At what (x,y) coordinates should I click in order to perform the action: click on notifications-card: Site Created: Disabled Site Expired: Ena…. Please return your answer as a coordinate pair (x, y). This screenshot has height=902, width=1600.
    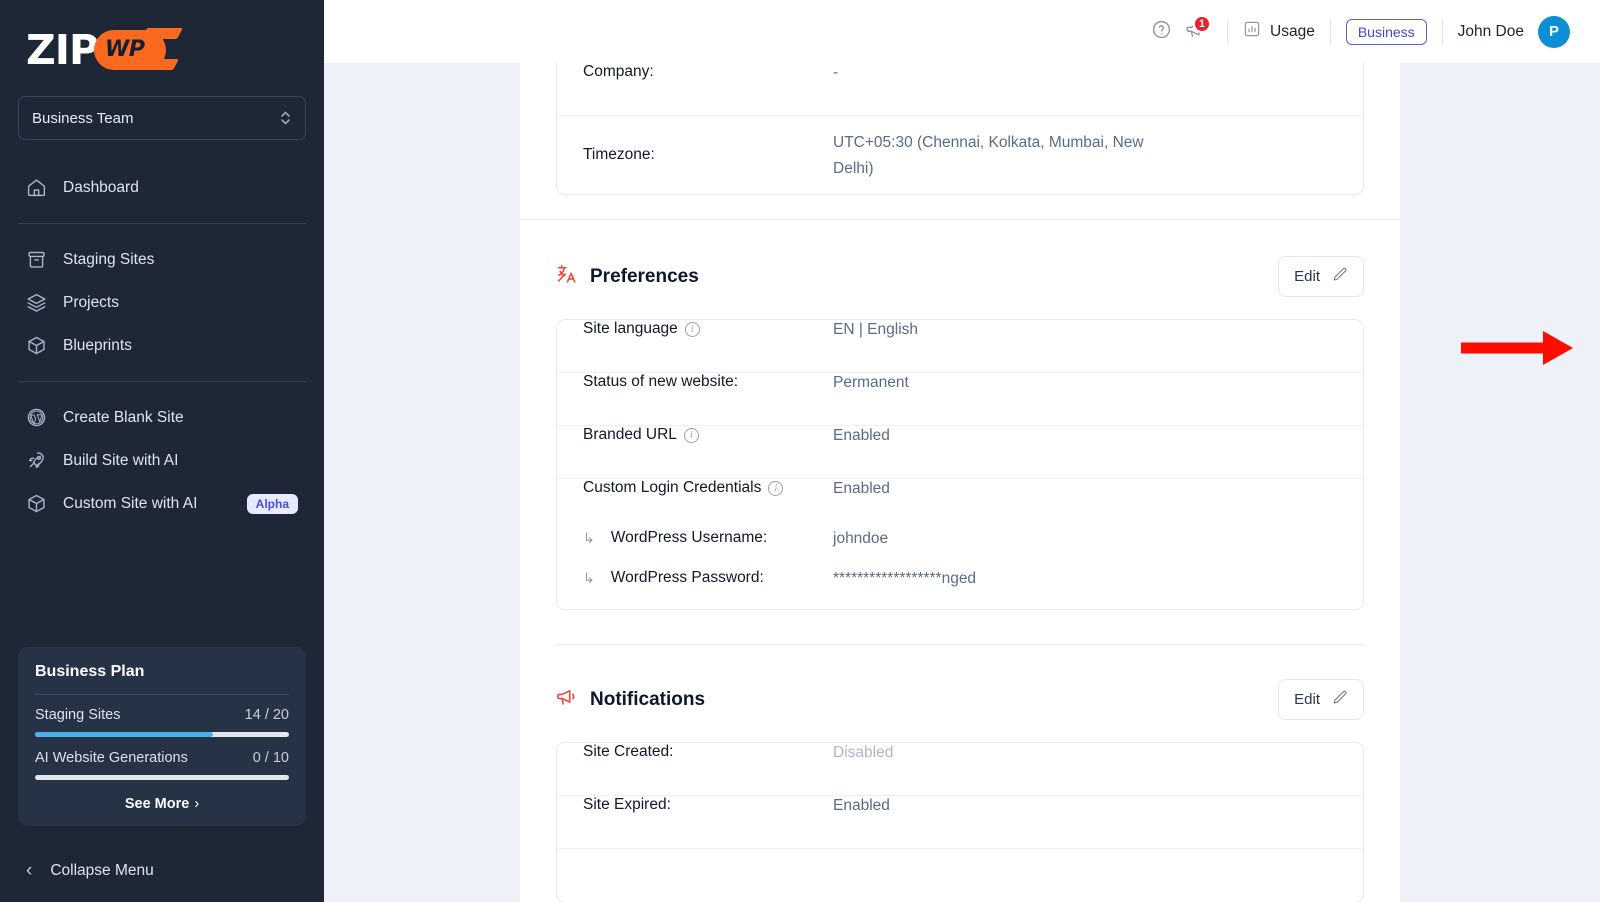
    Looking at the image, I should click on (960, 822).